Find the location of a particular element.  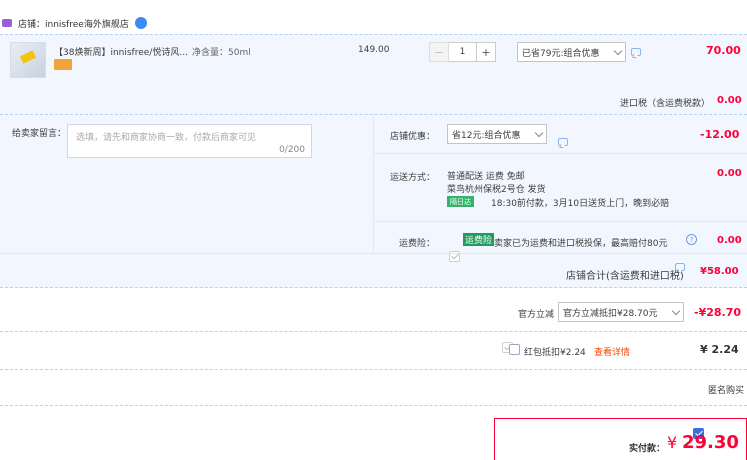

promo-chat-icon is located at coordinates (636, 52).